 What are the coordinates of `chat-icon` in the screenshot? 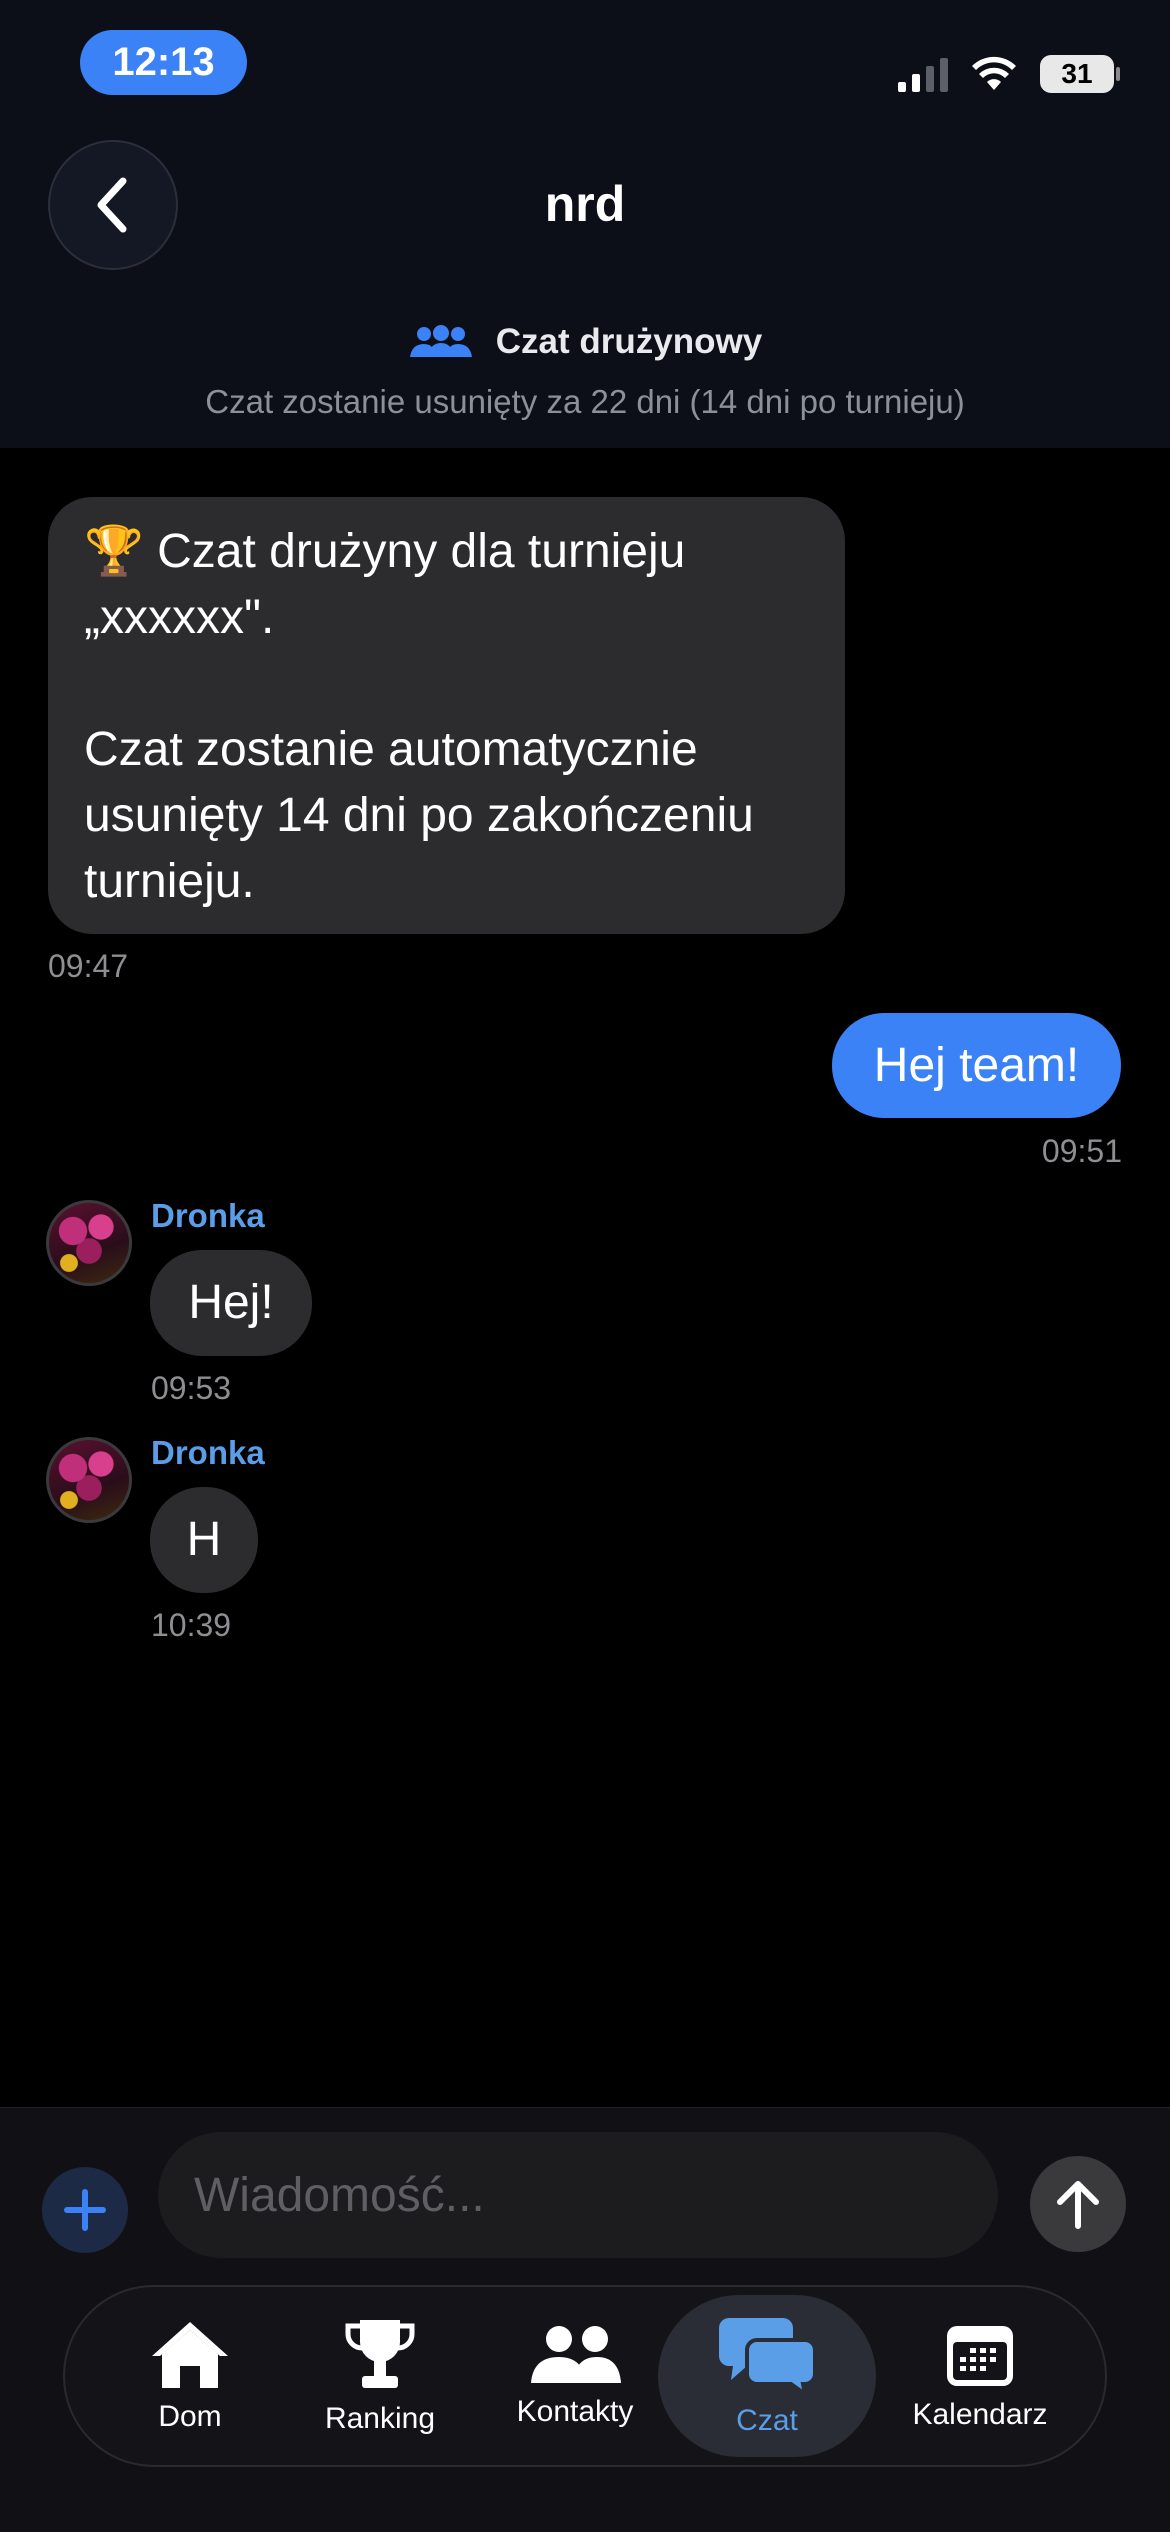 It's located at (768, 2356).